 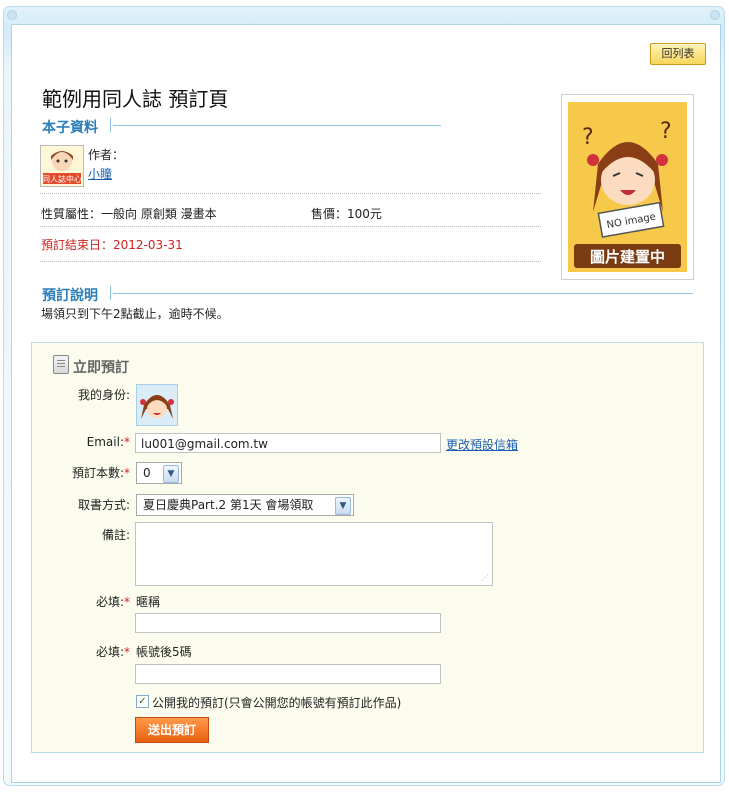 I want to click on cover-image: ? ? NO image 圖片建置中, so click(x=627, y=187).